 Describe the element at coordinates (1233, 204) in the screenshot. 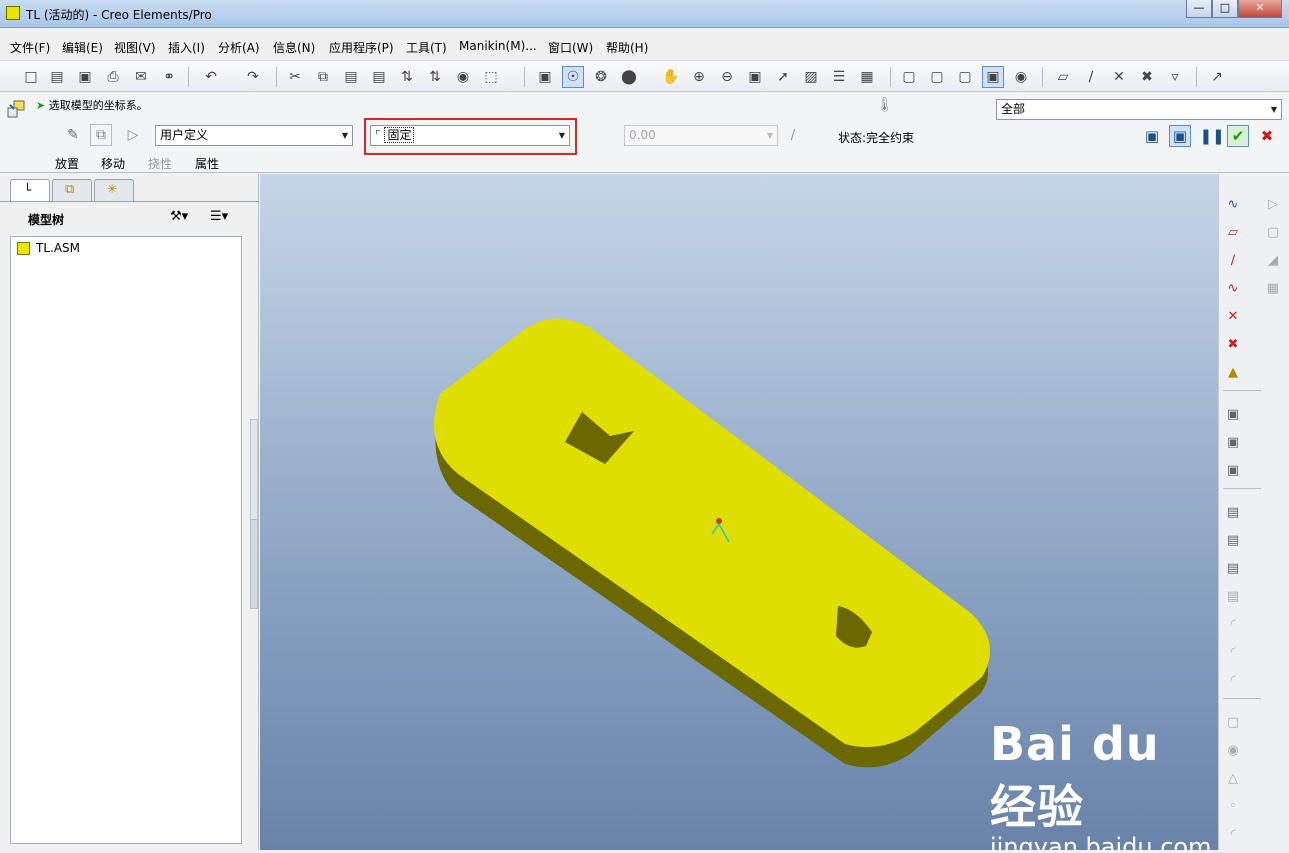

I see `sketch-icon: ∿` at that location.